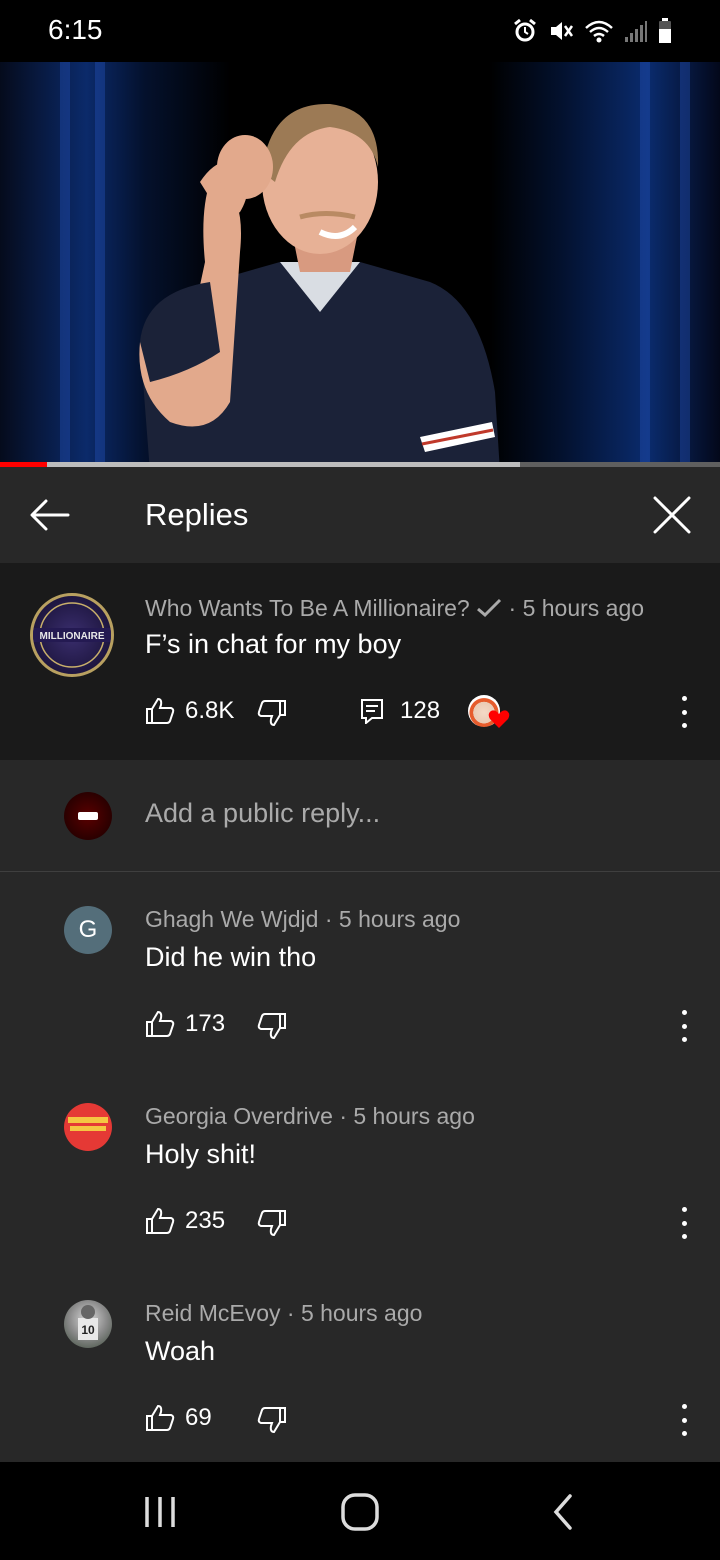 This screenshot has width=720, height=1560. Describe the element at coordinates (178, 1418) in the screenshot. I see `like-button: 69` at that location.